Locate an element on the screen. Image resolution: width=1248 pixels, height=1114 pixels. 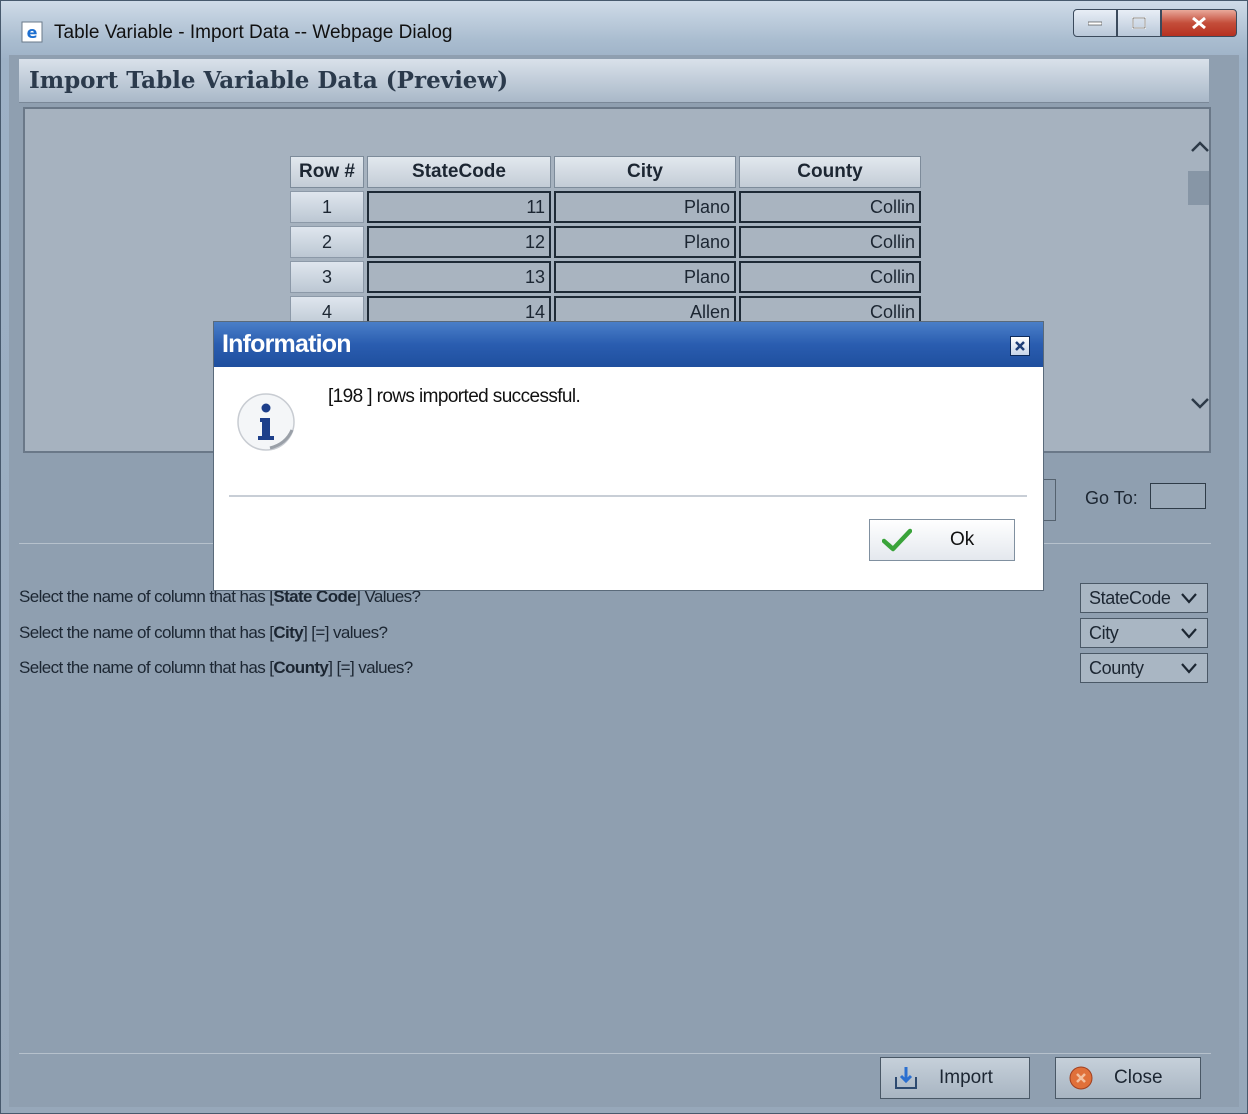
table-row: 3 13 Plano Collin is located at coordinates (605, 277).